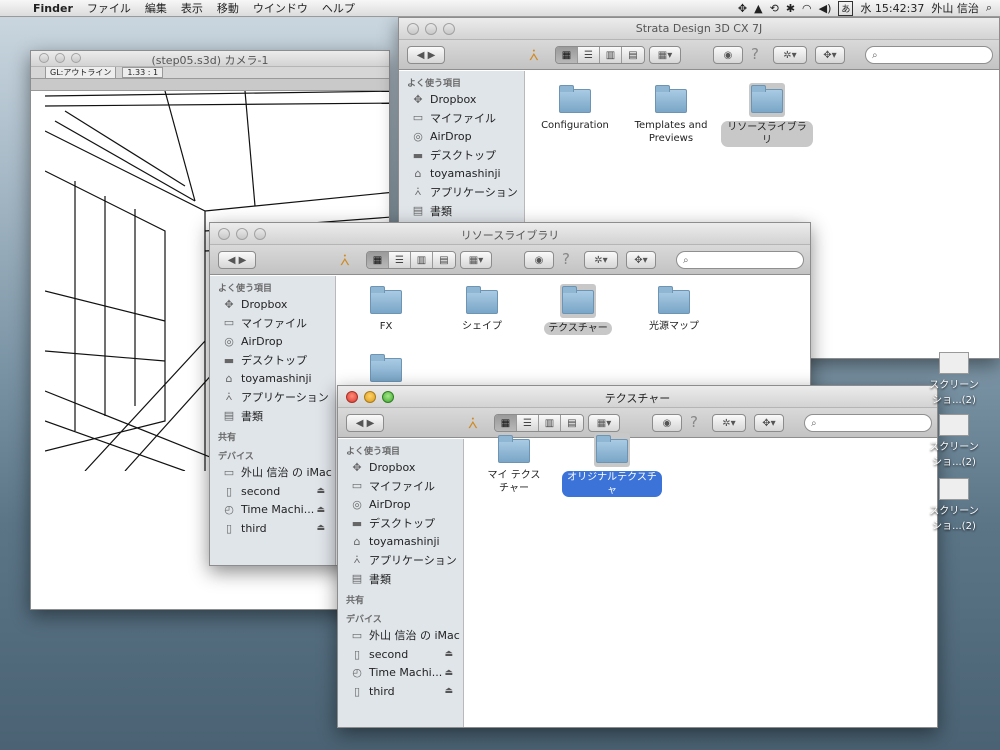  I want to click on wifi-status-icon: ◠, so click(807, 8).